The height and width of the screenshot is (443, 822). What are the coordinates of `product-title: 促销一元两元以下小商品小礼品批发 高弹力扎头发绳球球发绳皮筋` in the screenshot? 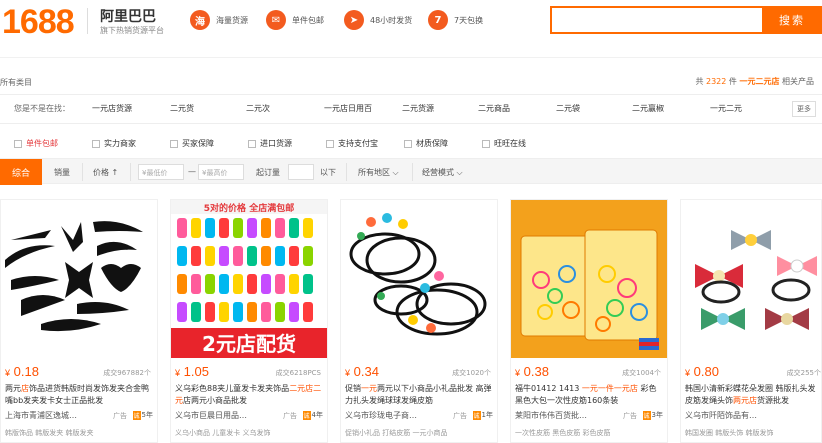 It's located at (419, 395).